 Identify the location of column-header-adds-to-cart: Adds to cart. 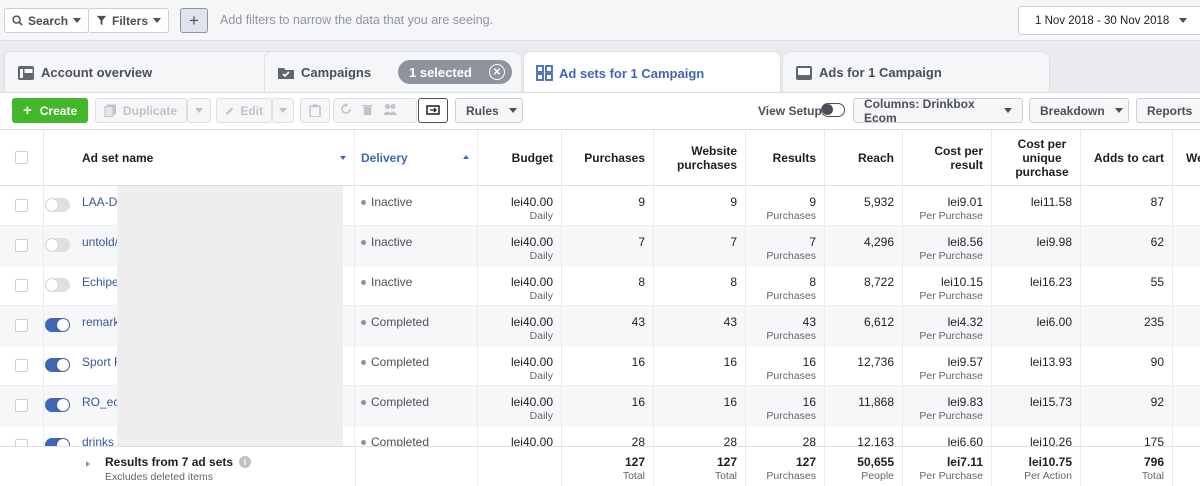
(1127, 158).